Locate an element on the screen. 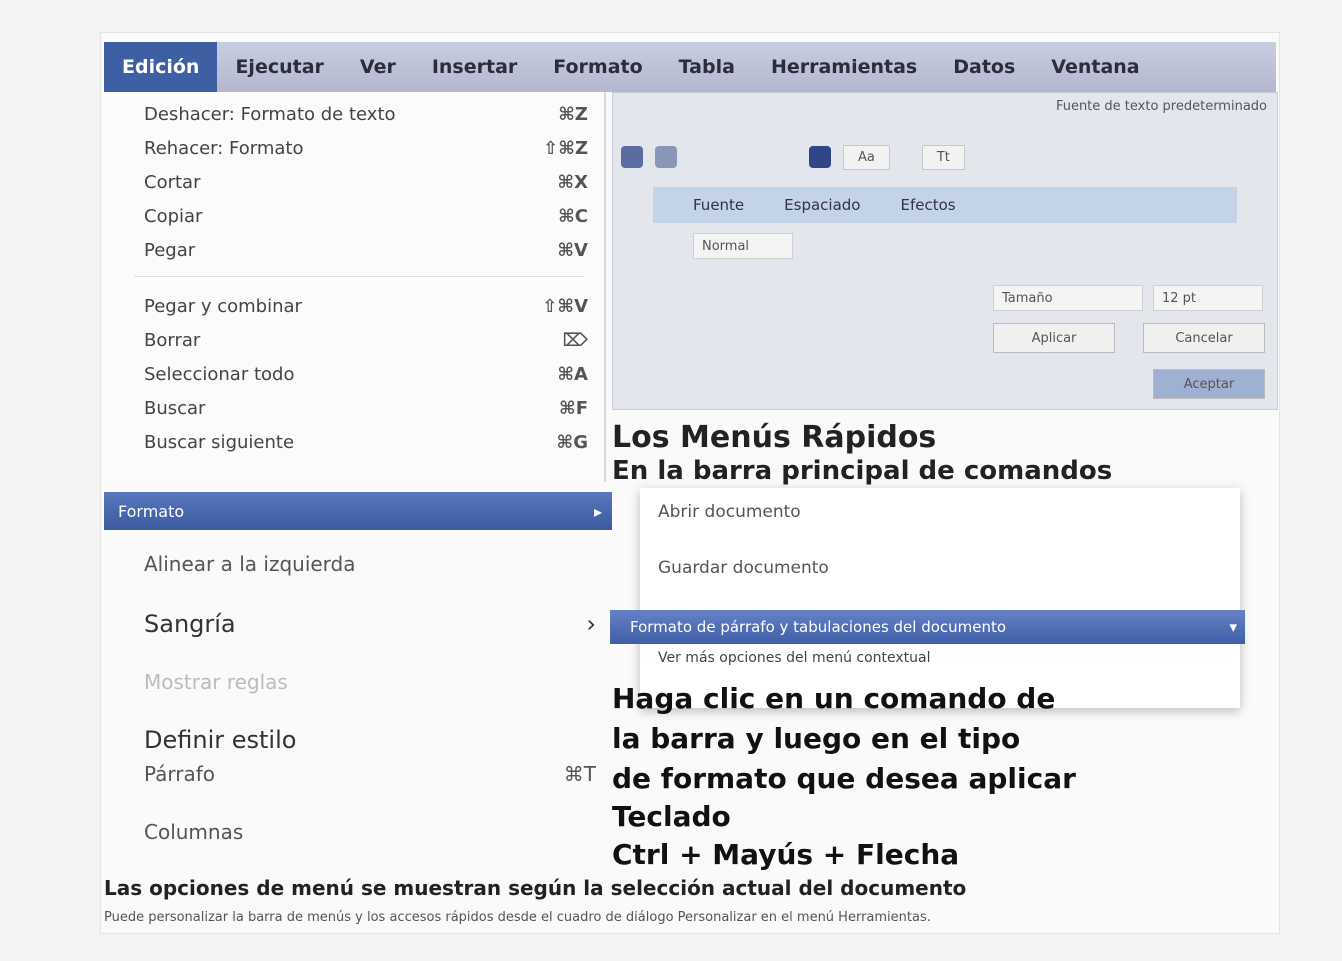 This screenshot has height=961, width=1342. chevron-right-icon: › is located at coordinates (591, 624).